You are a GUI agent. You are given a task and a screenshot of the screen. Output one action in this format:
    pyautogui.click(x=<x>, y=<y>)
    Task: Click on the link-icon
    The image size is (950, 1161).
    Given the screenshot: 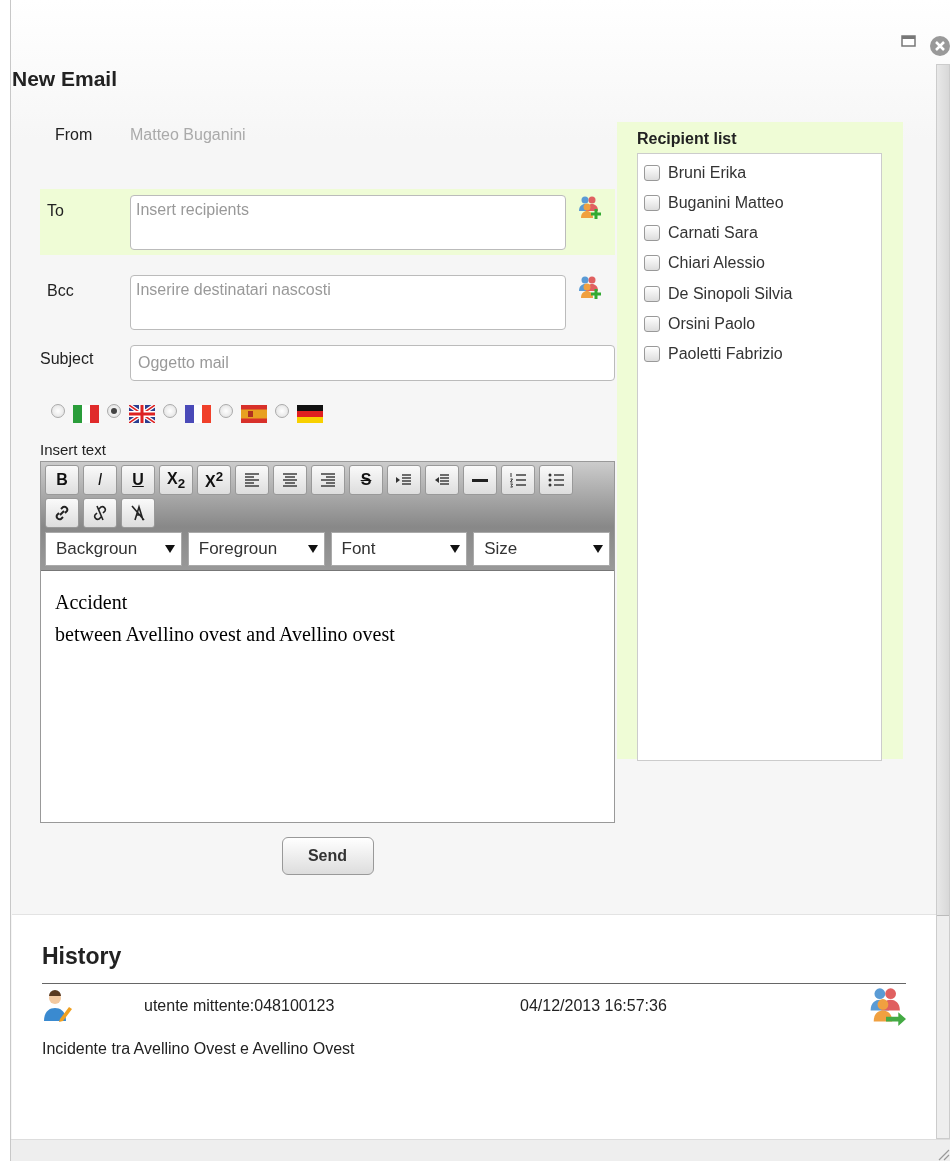 What is the action you would take?
    pyautogui.click(x=62, y=513)
    